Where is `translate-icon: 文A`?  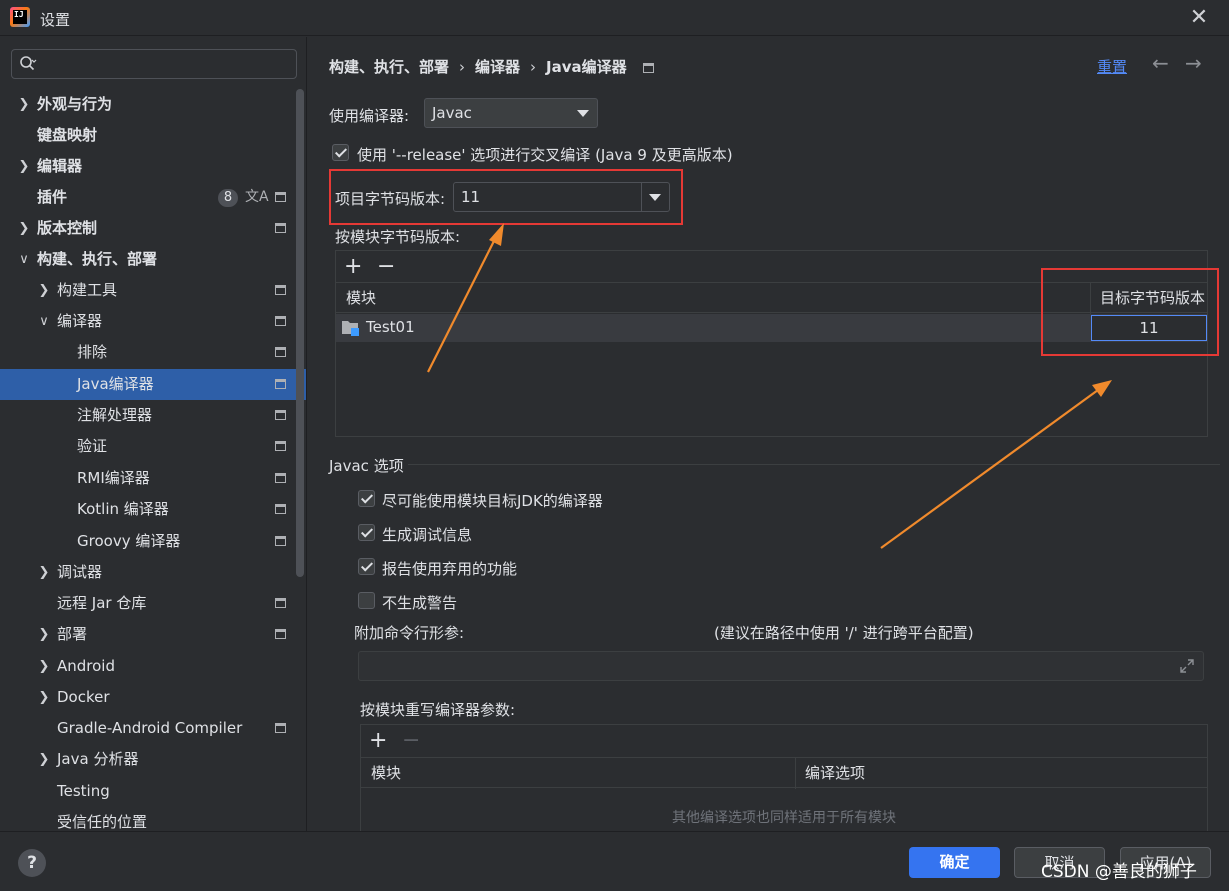
translate-icon: 文A is located at coordinates (257, 197).